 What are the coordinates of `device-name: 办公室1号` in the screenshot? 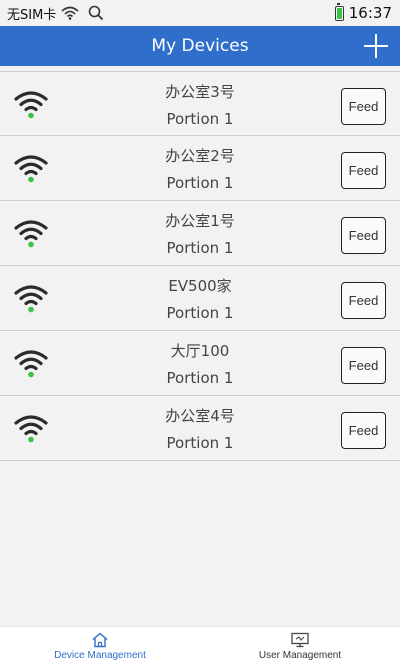 It's located at (200, 221).